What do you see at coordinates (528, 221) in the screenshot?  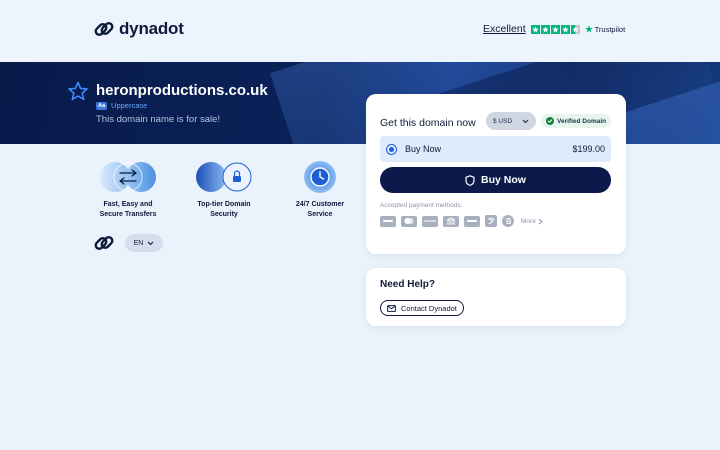 I see `more-label: More` at bounding box center [528, 221].